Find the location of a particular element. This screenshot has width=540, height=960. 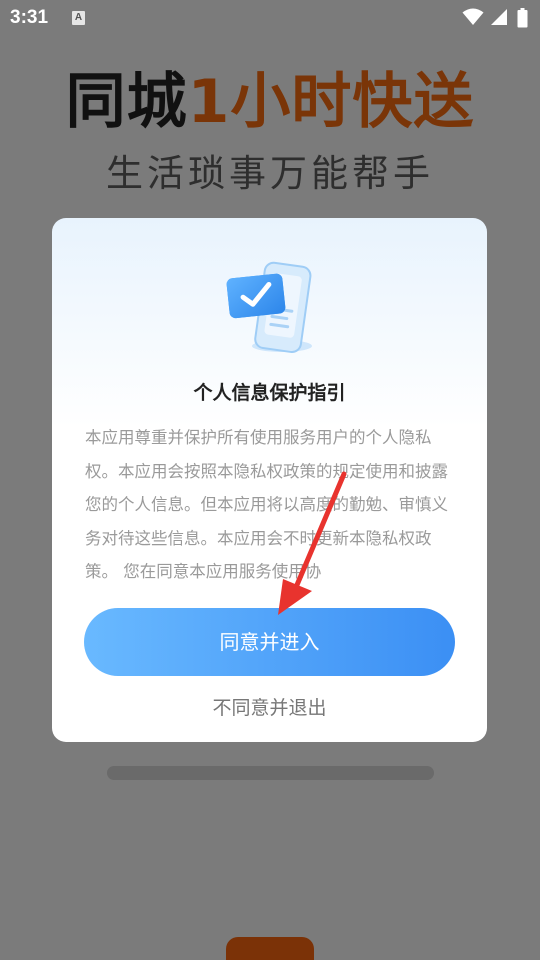

document-check-icon is located at coordinates (269, 307).